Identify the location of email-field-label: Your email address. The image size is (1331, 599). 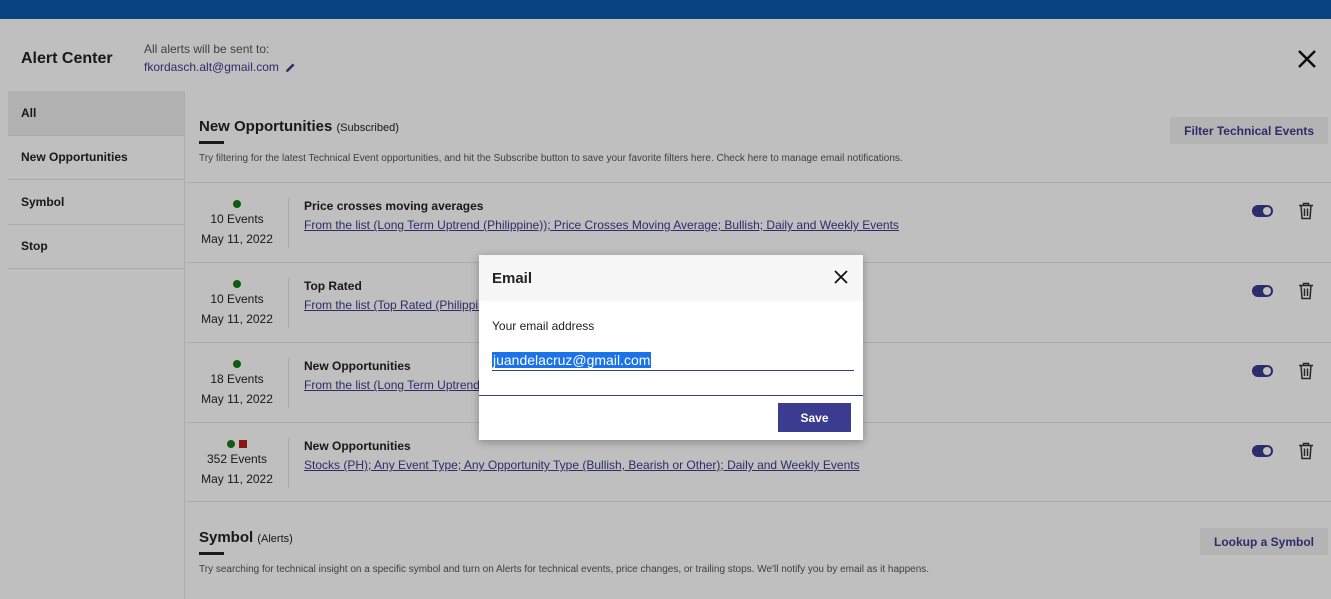
(543, 326).